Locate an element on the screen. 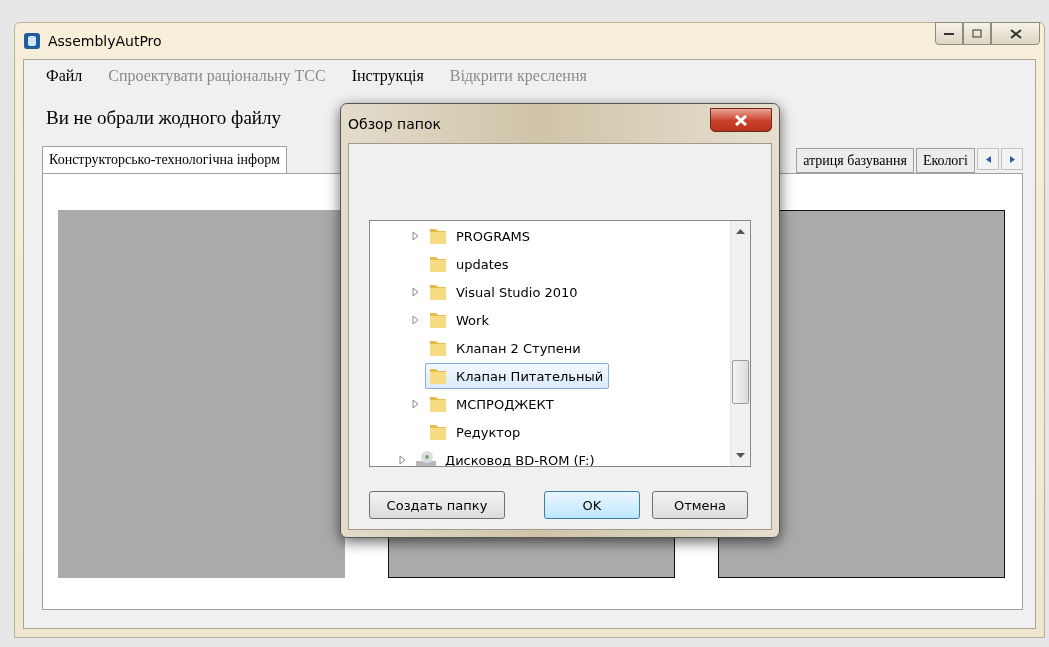  tree-item: Редуктор is located at coordinates (476, 432).